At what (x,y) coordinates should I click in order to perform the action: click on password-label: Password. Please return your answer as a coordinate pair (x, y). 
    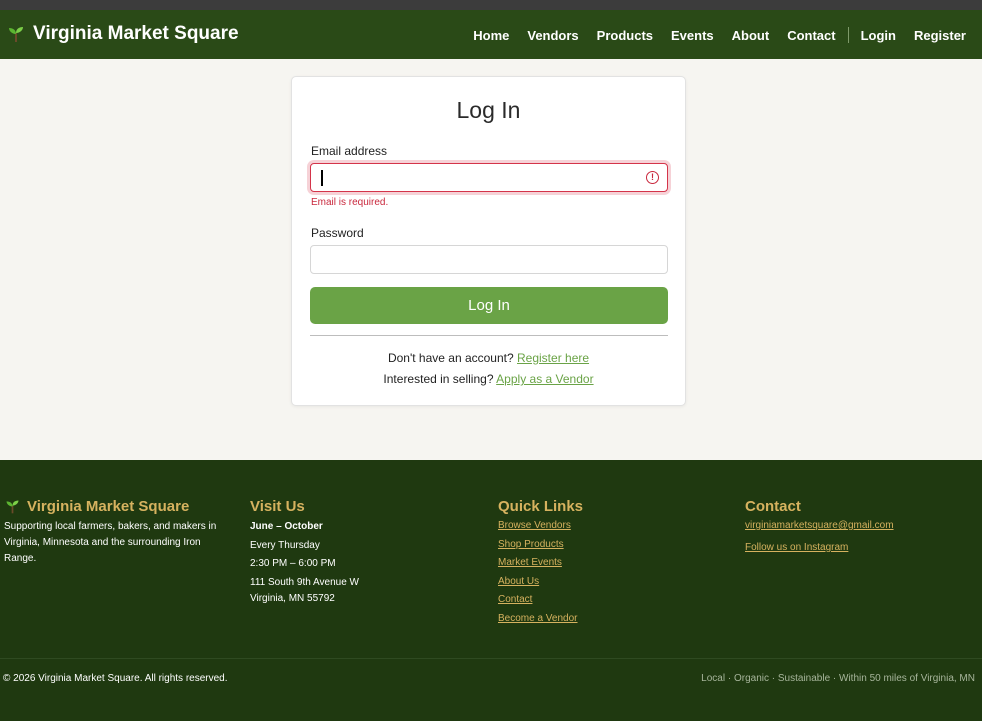
    Looking at the image, I should click on (337, 233).